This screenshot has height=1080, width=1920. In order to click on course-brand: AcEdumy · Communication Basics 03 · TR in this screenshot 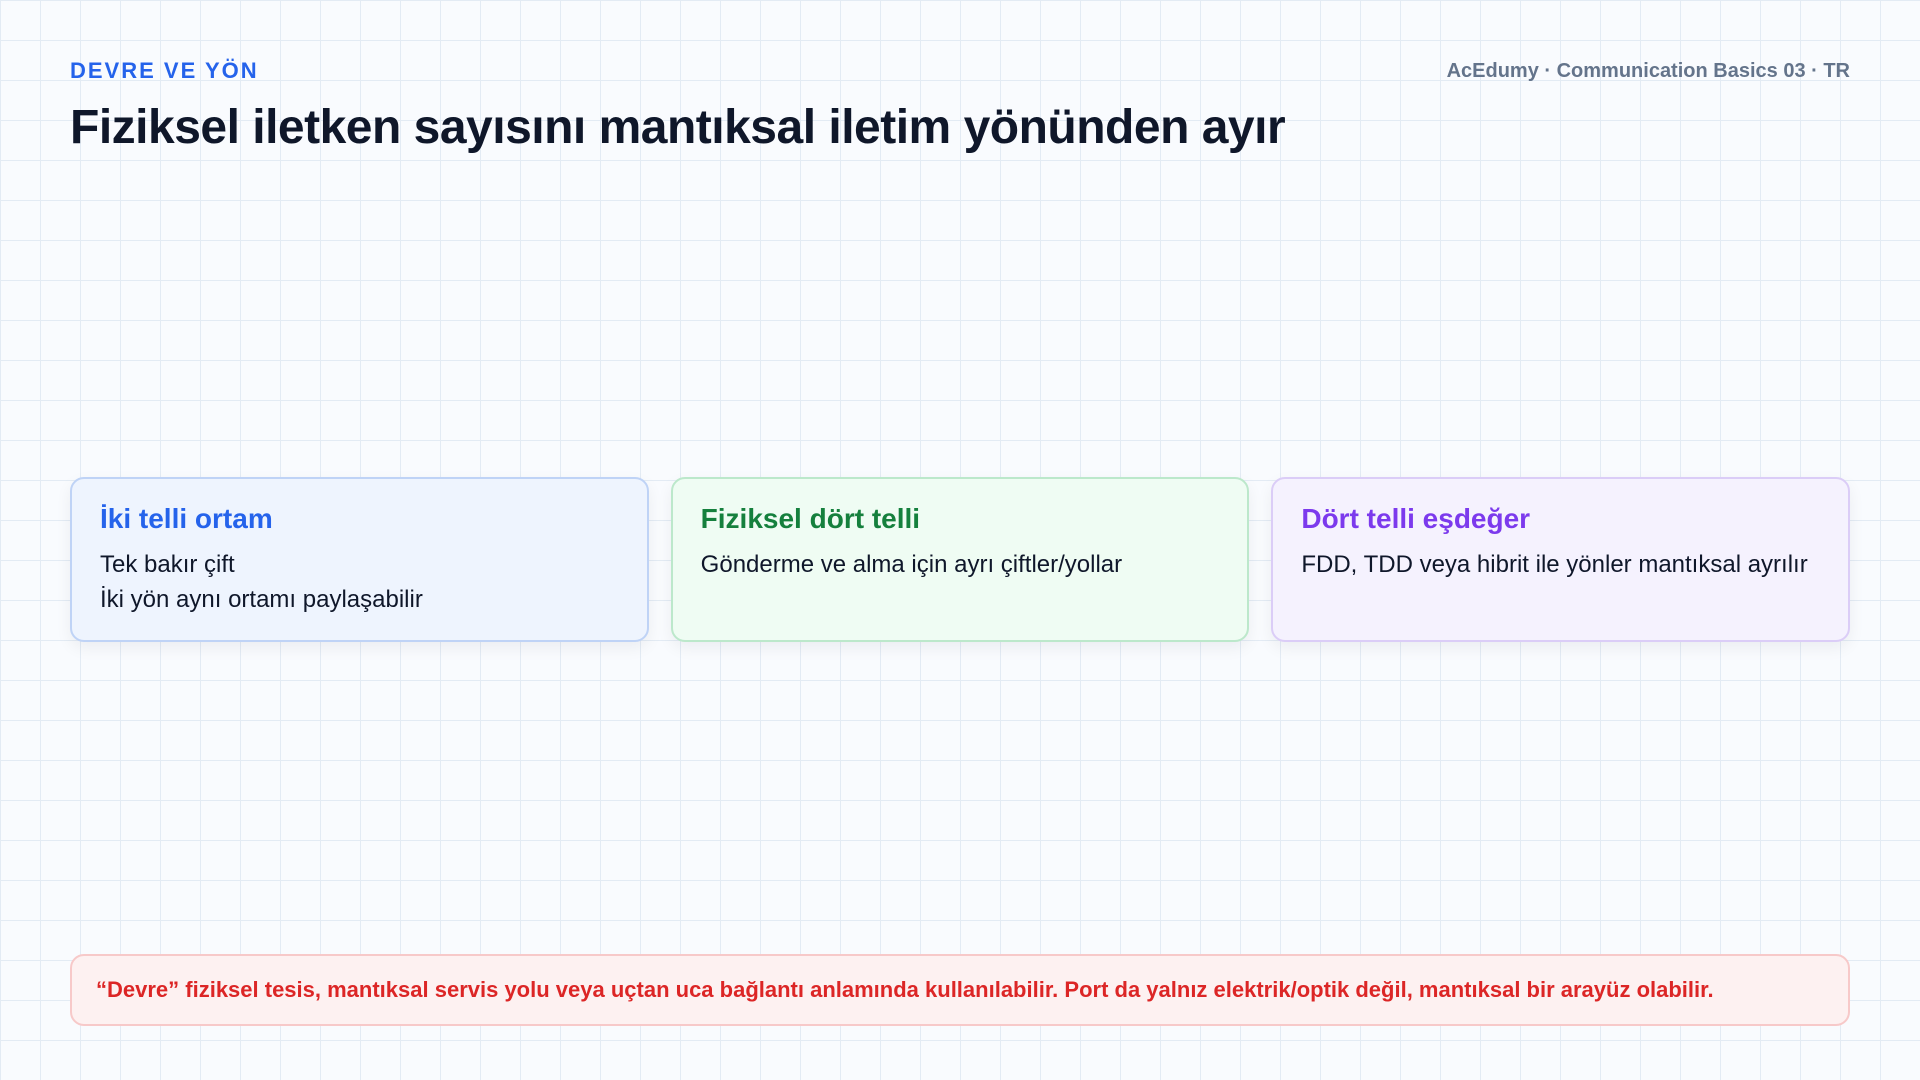, I will do `click(1648, 71)`.